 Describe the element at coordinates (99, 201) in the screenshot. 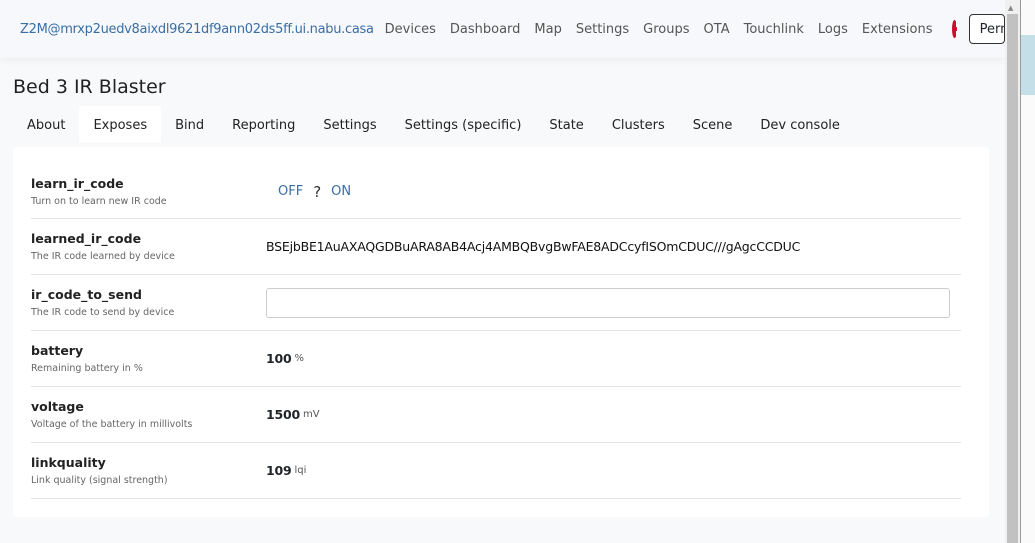

I see `expose-desc: Turn on to learn new IR code` at that location.